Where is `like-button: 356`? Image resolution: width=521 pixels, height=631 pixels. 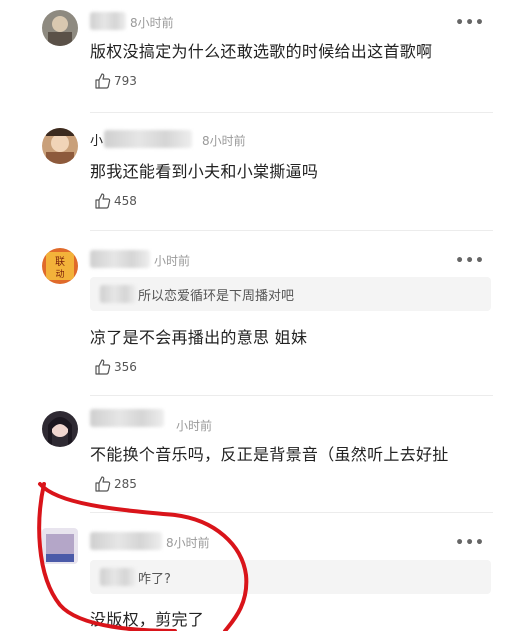 like-button: 356 is located at coordinates (115, 367).